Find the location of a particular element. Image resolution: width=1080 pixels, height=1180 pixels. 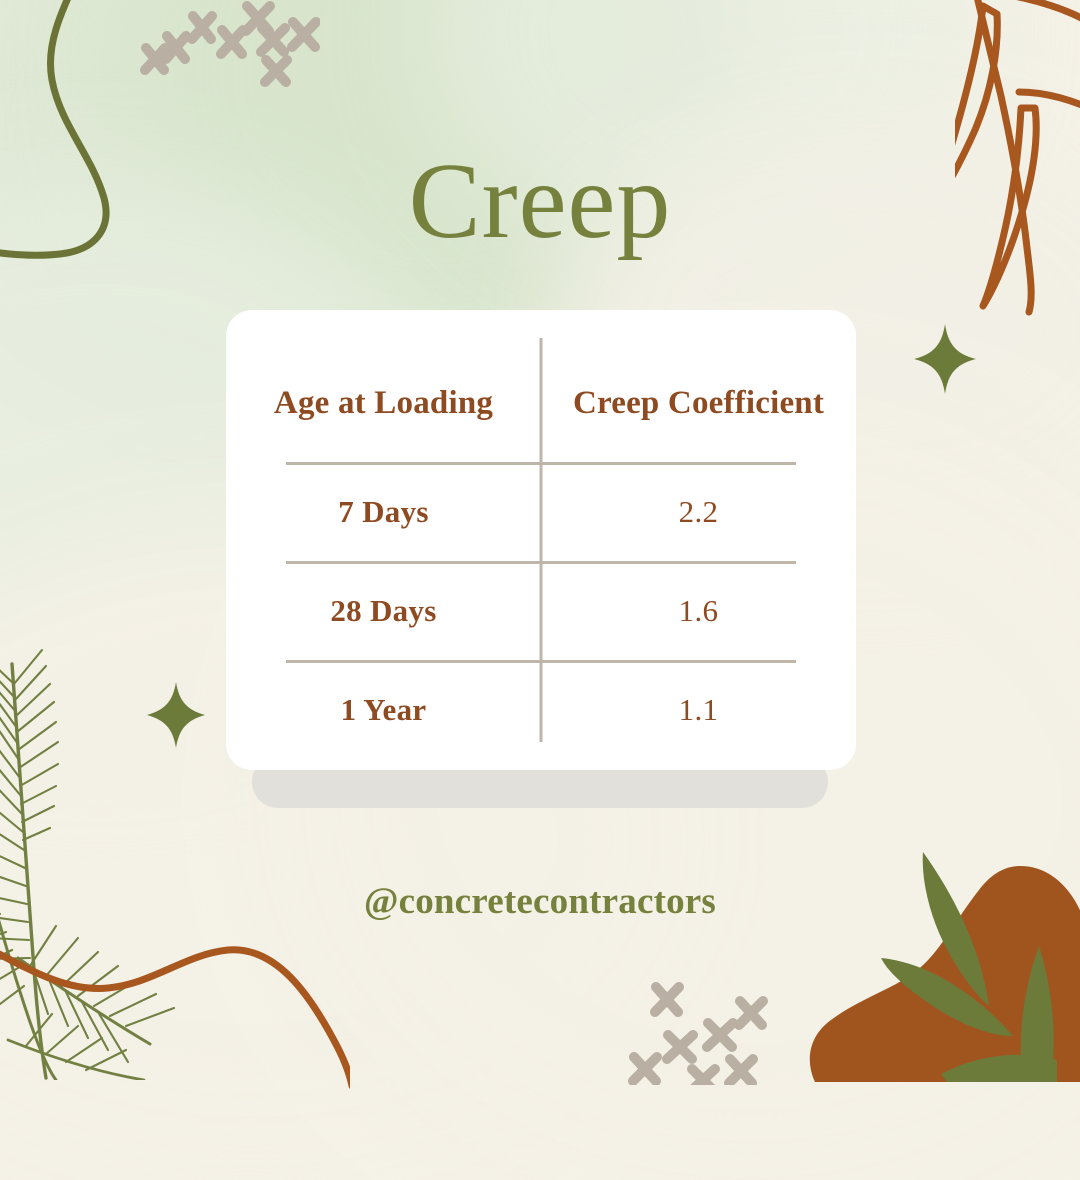

wavy-line-icon is located at coordinates (175, 1017).